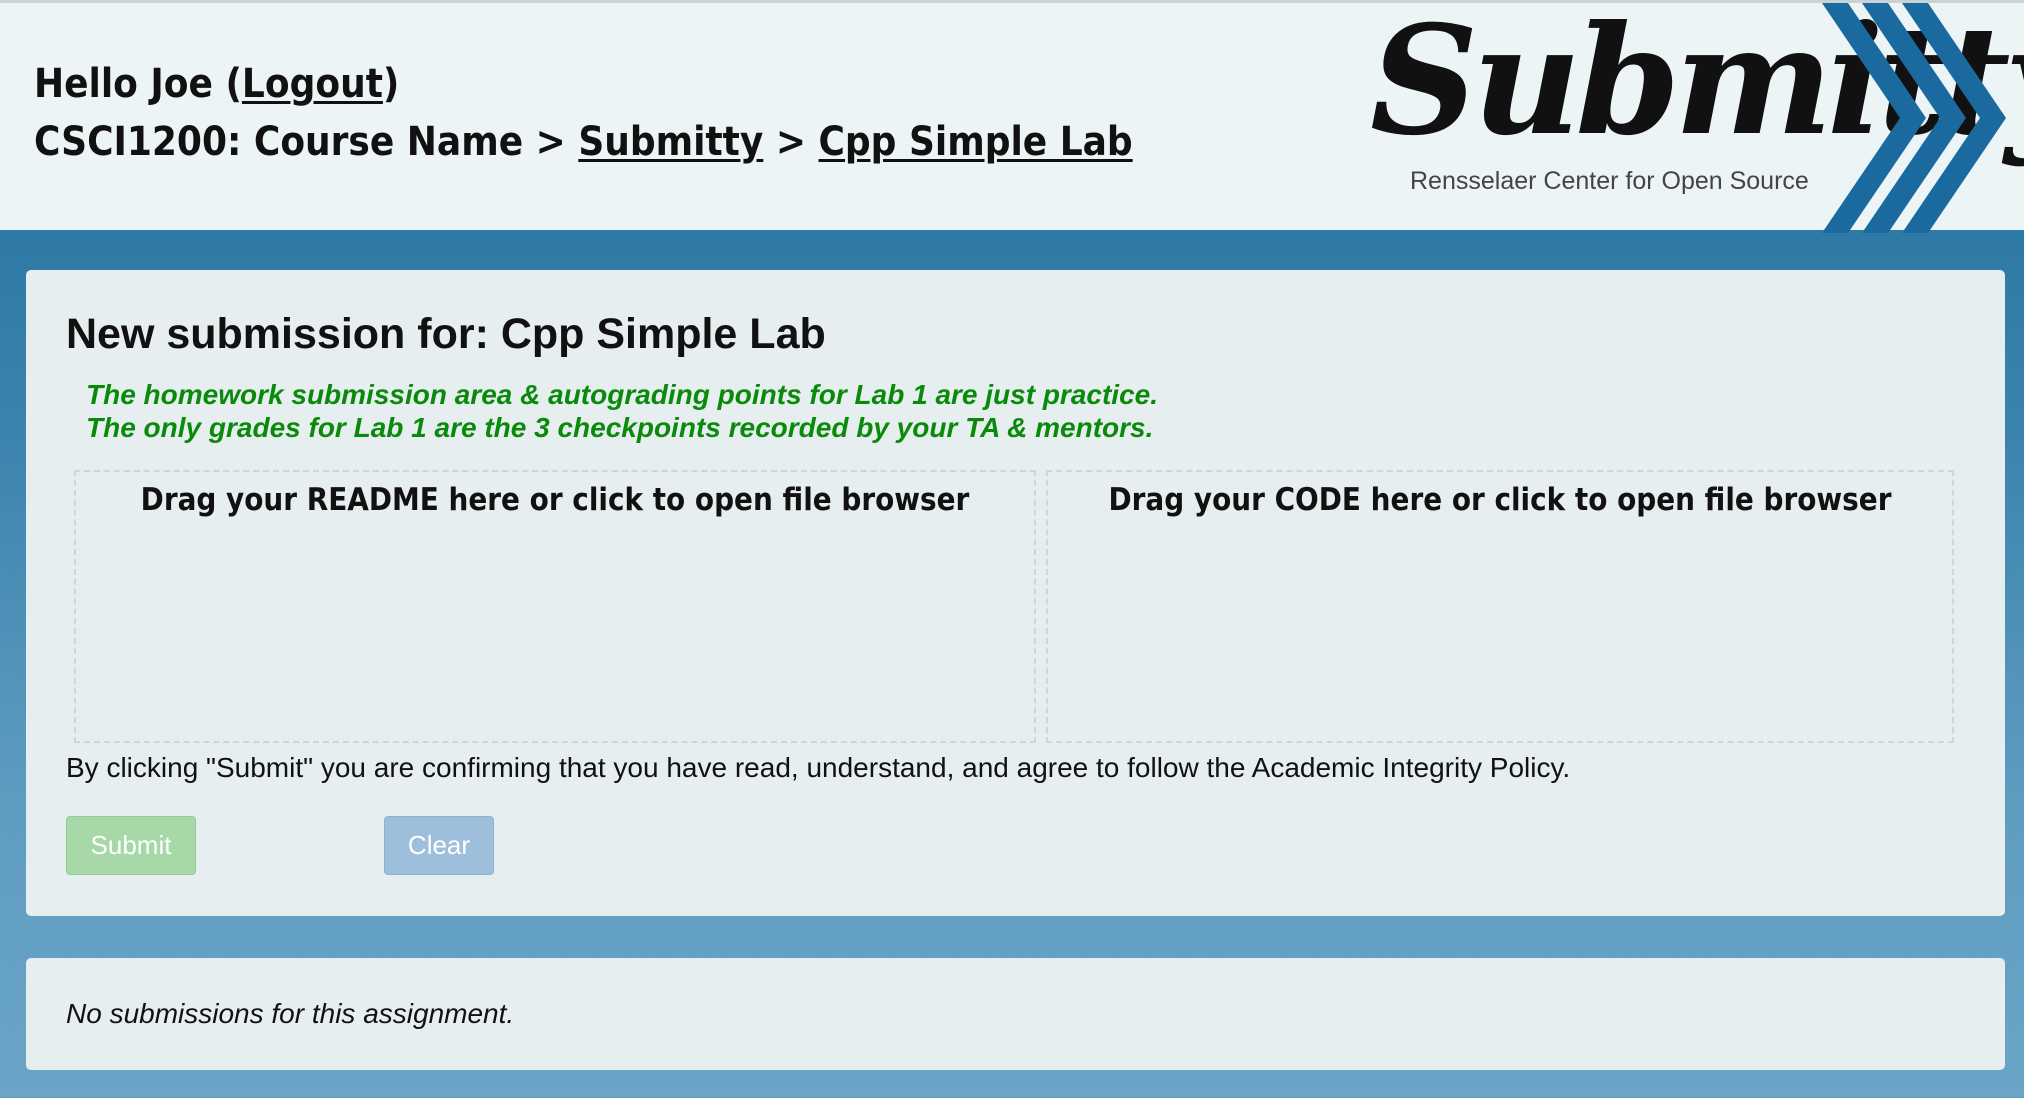 Image resolution: width=2024 pixels, height=1098 pixels. I want to click on submission-history-panel: No submissions for this assignment., so click(1015, 1014).